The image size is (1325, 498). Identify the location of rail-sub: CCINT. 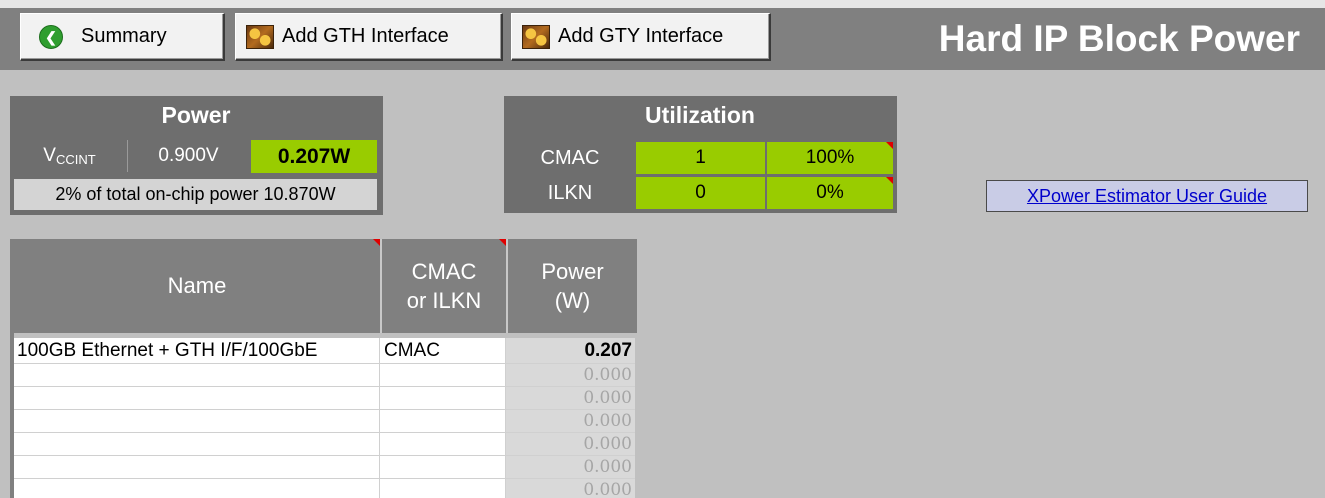
(75, 159).